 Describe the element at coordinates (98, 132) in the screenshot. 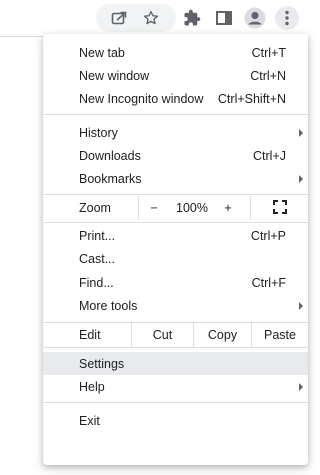

I see `menu-item-label: History` at that location.